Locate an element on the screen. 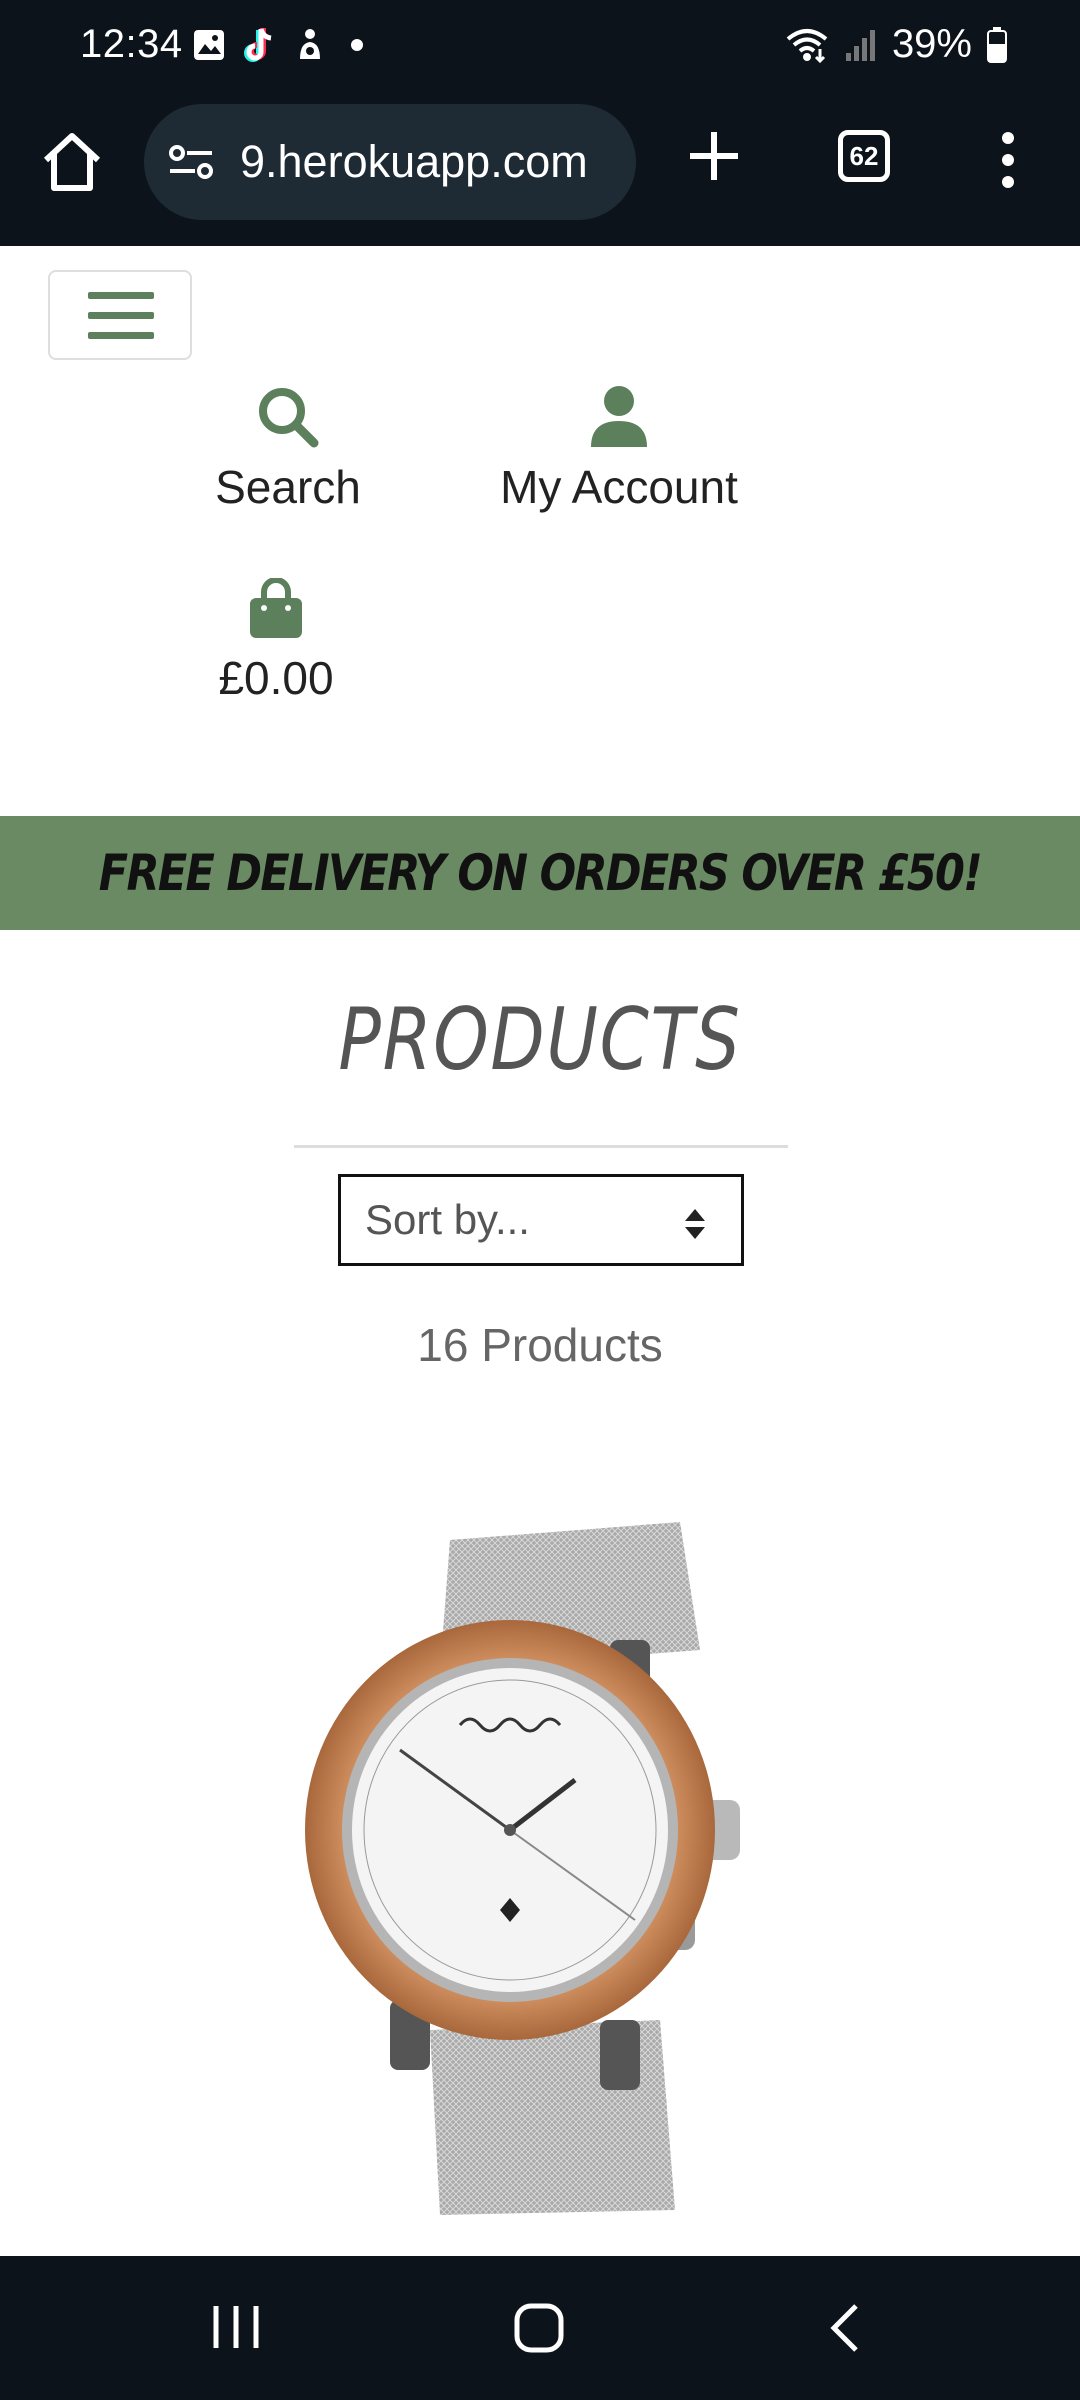 The width and height of the screenshot is (1080, 2400). bag-total: £0.00 is located at coordinates (276, 678).